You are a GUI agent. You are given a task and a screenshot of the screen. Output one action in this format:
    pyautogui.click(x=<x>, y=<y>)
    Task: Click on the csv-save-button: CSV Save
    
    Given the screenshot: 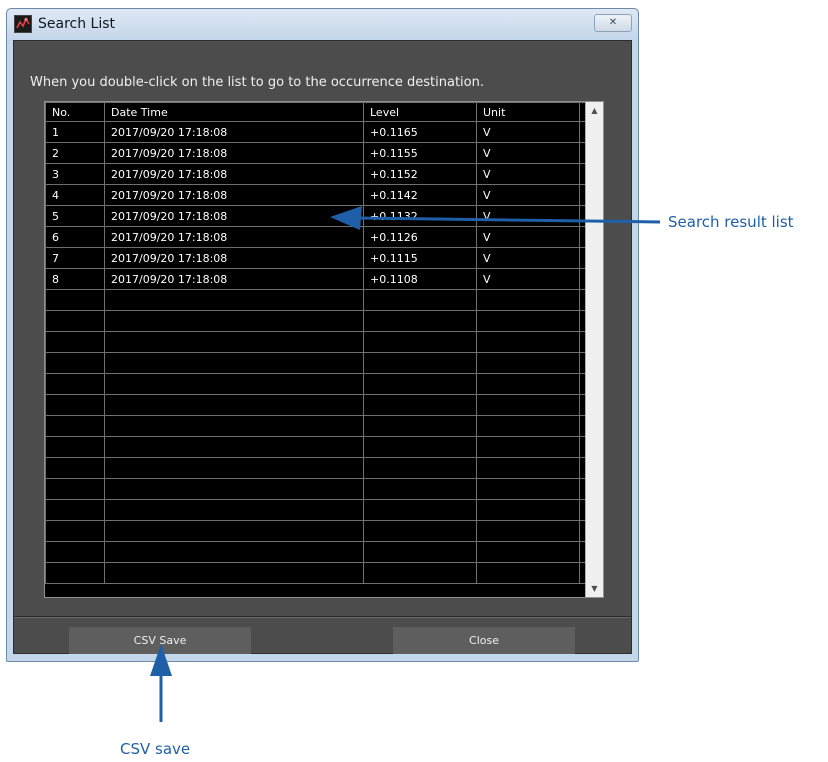 What is the action you would take?
    pyautogui.click(x=160, y=640)
    